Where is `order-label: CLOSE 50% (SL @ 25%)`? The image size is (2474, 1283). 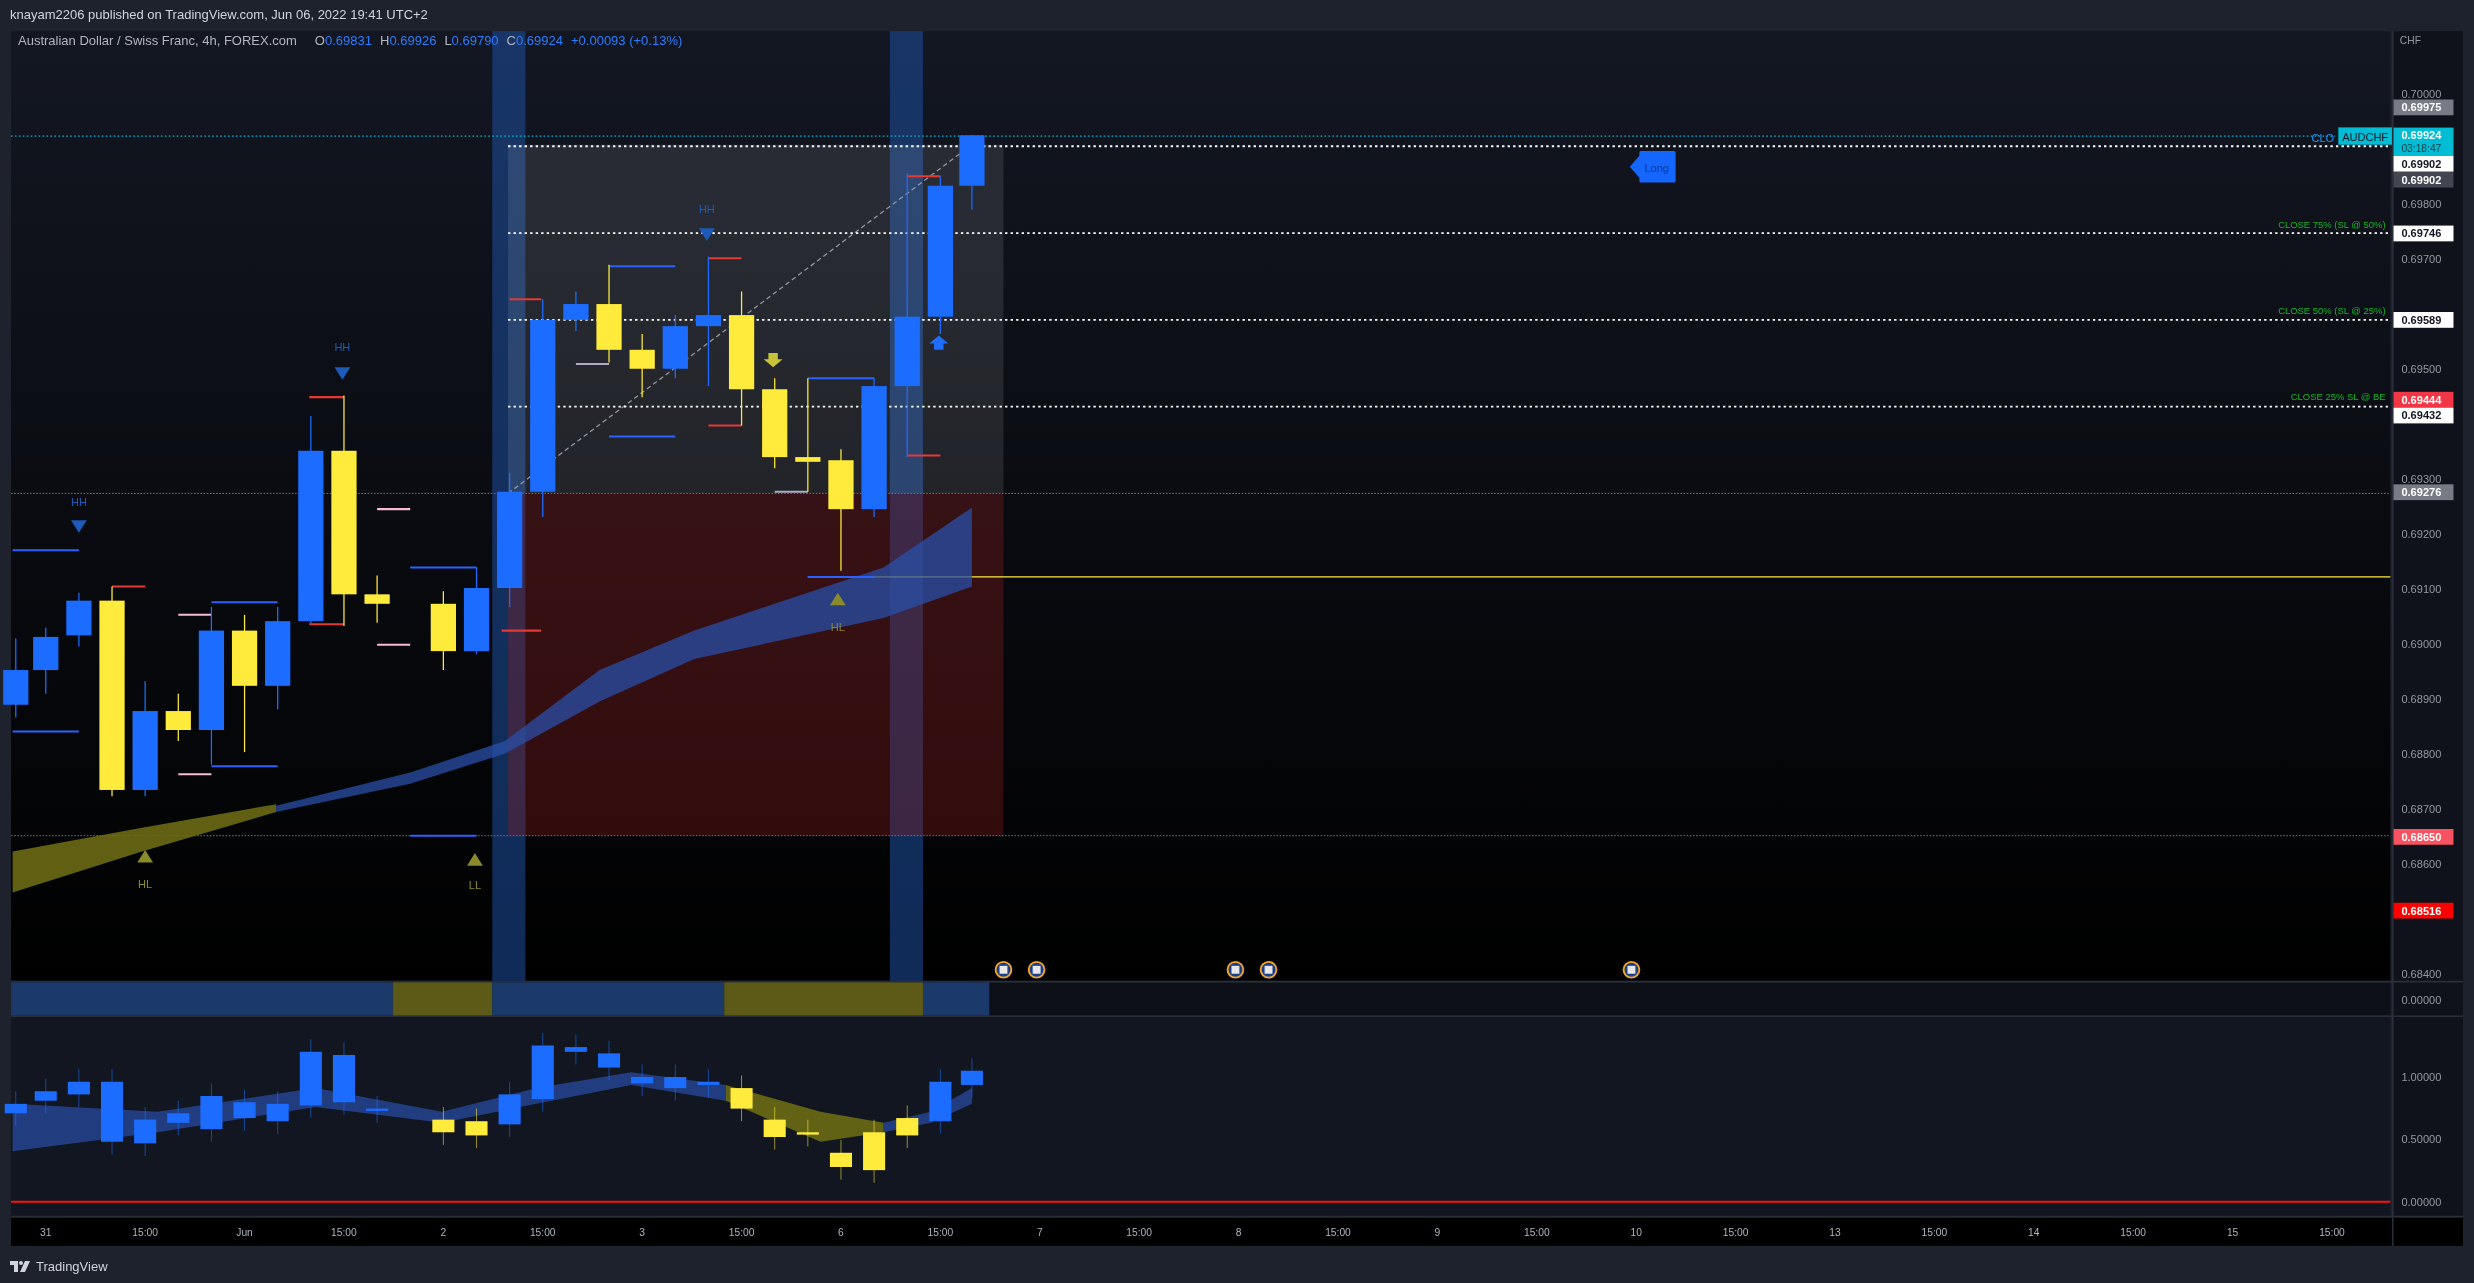 order-label: CLOSE 50% (SL @ 25%) is located at coordinates (2332, 310).